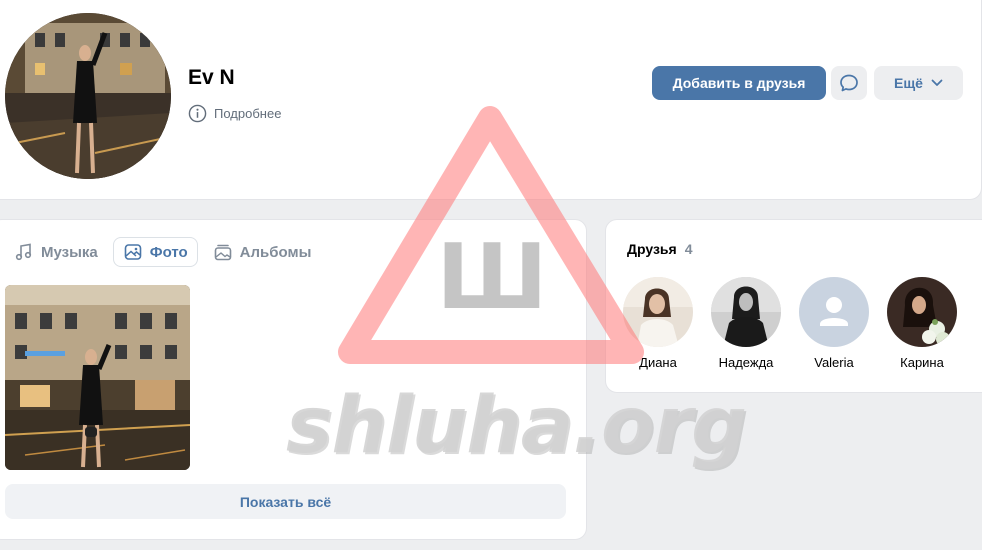 The width and height of the screenshot is (982, 550). I want to click on add-friend-button: Добавить в друзья, so click(739, 83).